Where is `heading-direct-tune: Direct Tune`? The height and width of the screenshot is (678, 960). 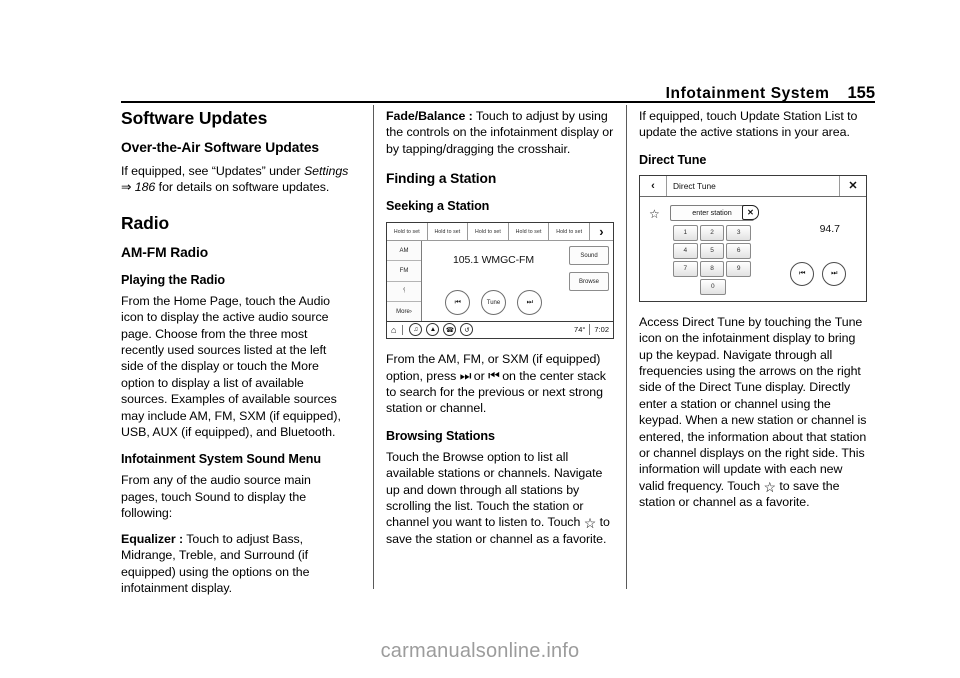
heading-direct-tune: Direct Tune is located at coordinates (673, 159).